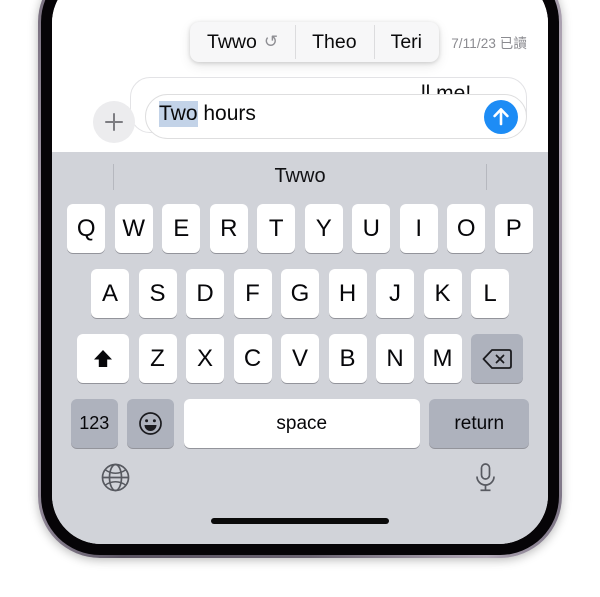 Image resolution: width=600 pixels, height=597 pixels. I want to click on selected-word: Two, so click(178, 114).